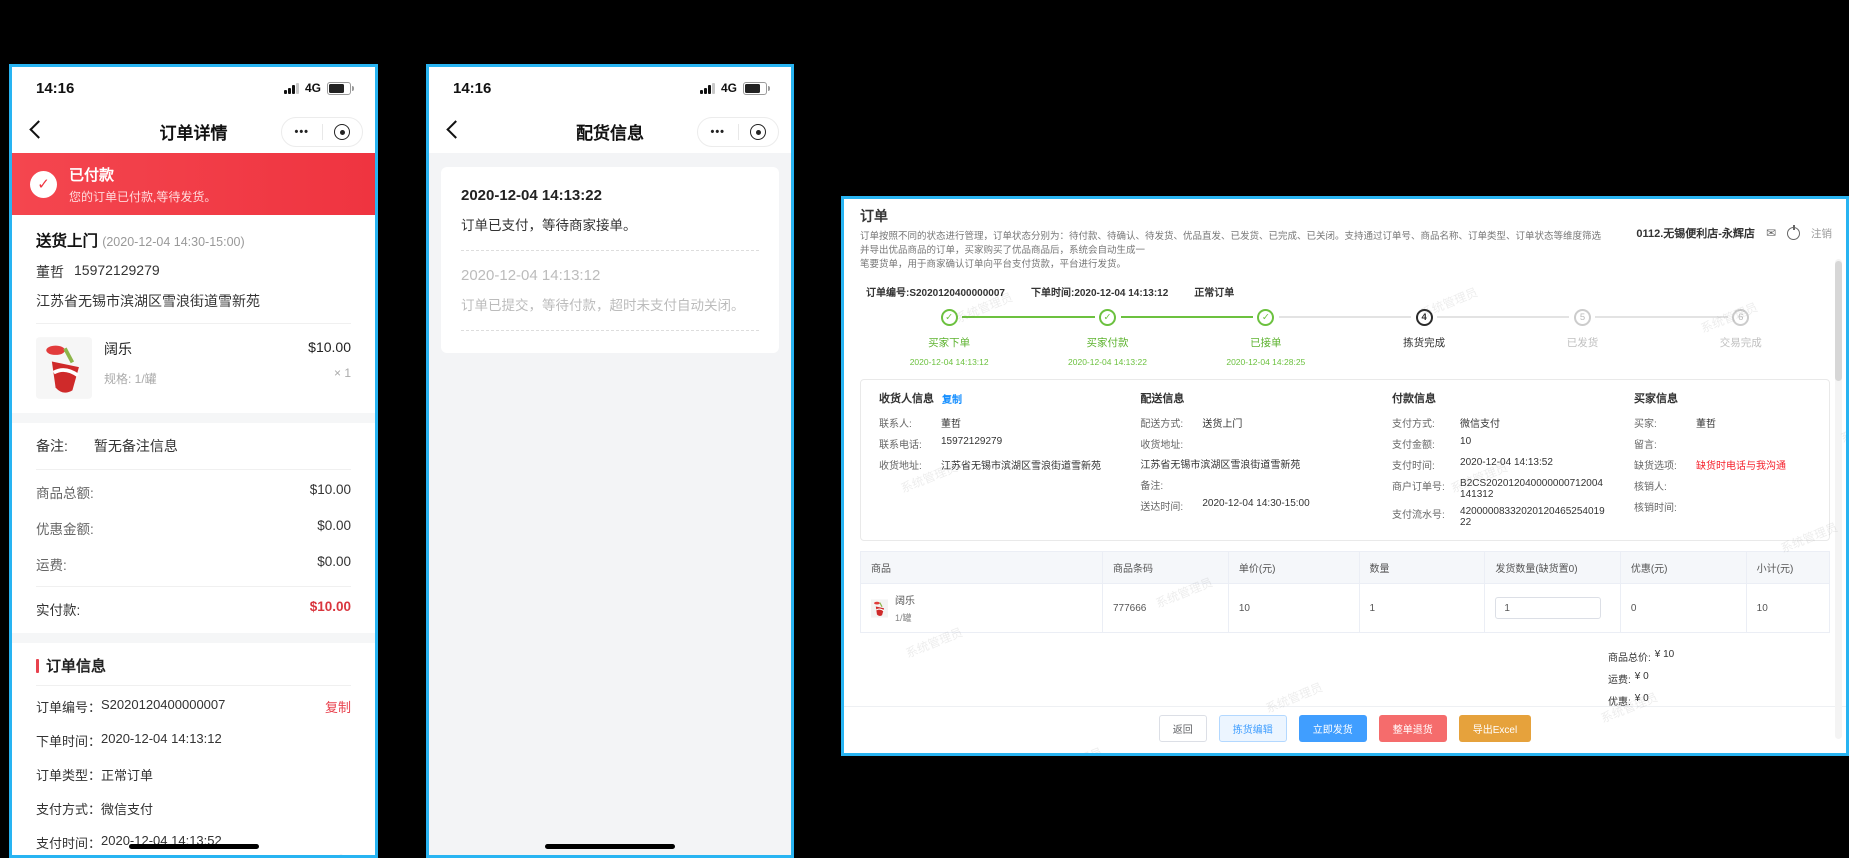  Describe the element at coordinates (610, 133) in the screenshot. I see `page-title: 配货信息` at that location.